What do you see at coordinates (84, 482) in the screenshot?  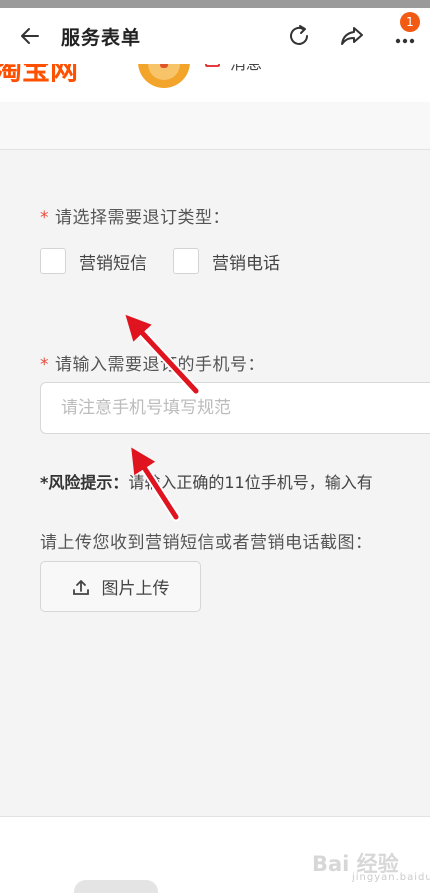 I see `risk-title: *风险提示：` at bounding box center [84, 482].